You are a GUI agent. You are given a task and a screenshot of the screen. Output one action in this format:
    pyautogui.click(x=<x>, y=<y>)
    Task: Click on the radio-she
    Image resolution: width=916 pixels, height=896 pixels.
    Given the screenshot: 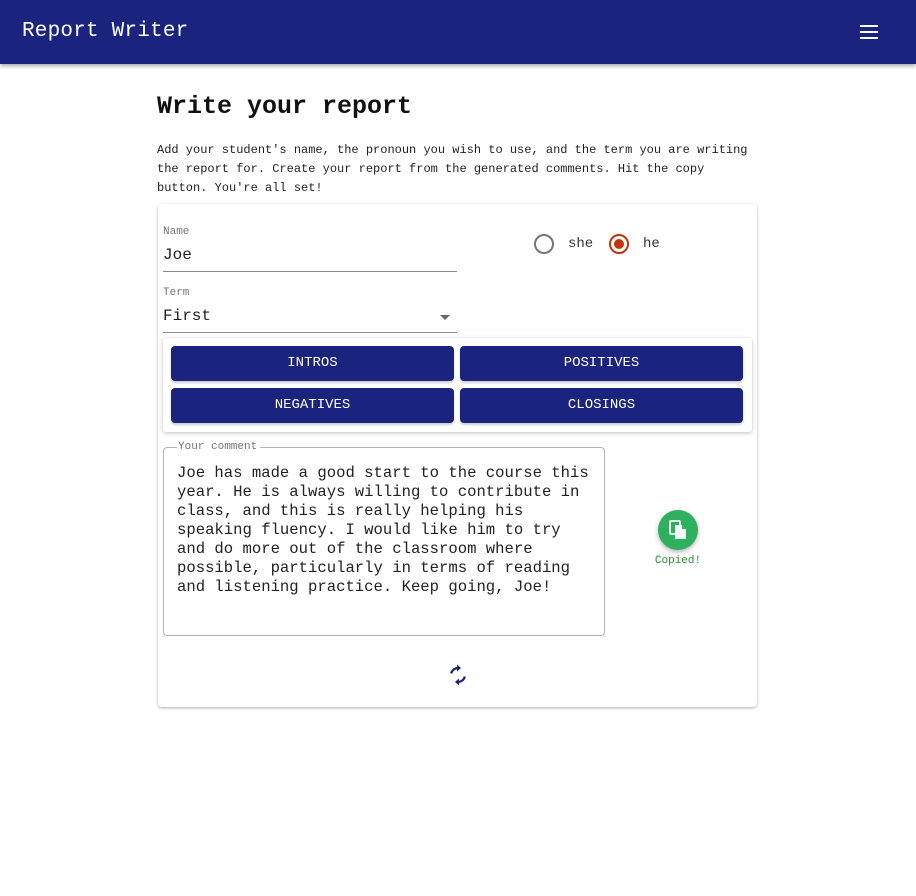 What is the action you would take?
    pyautogui.click(x=544, y=244)
    